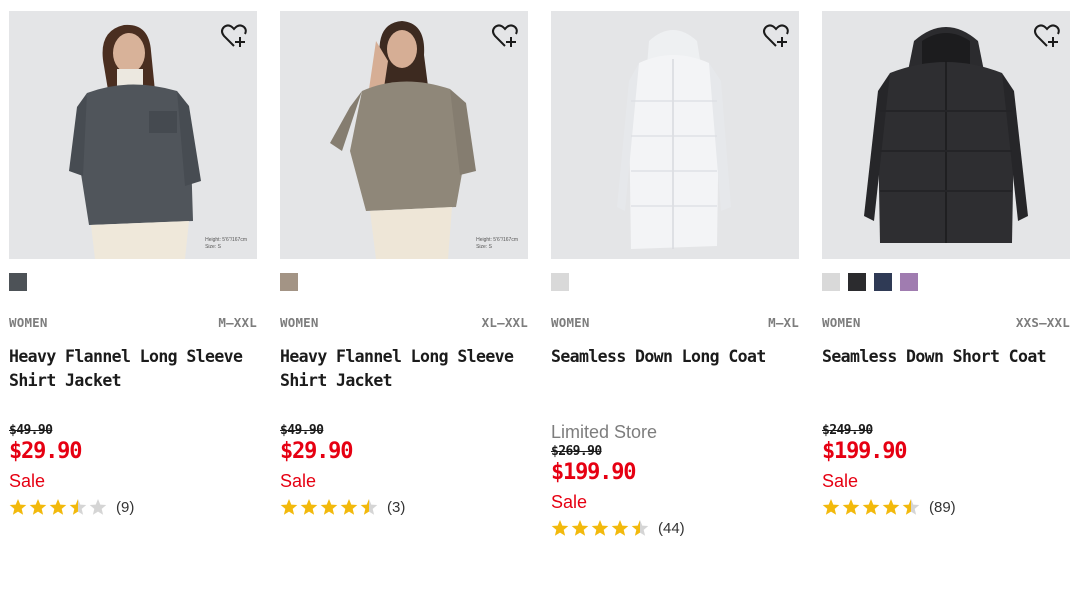 Image resolution: width=1080 pixels, height=597 pixels. Describe the element at coordinates (675, 480) in the screenshot. I see `price-block: Limited Store $269.90 $199.90 Sale (44)` at that location.